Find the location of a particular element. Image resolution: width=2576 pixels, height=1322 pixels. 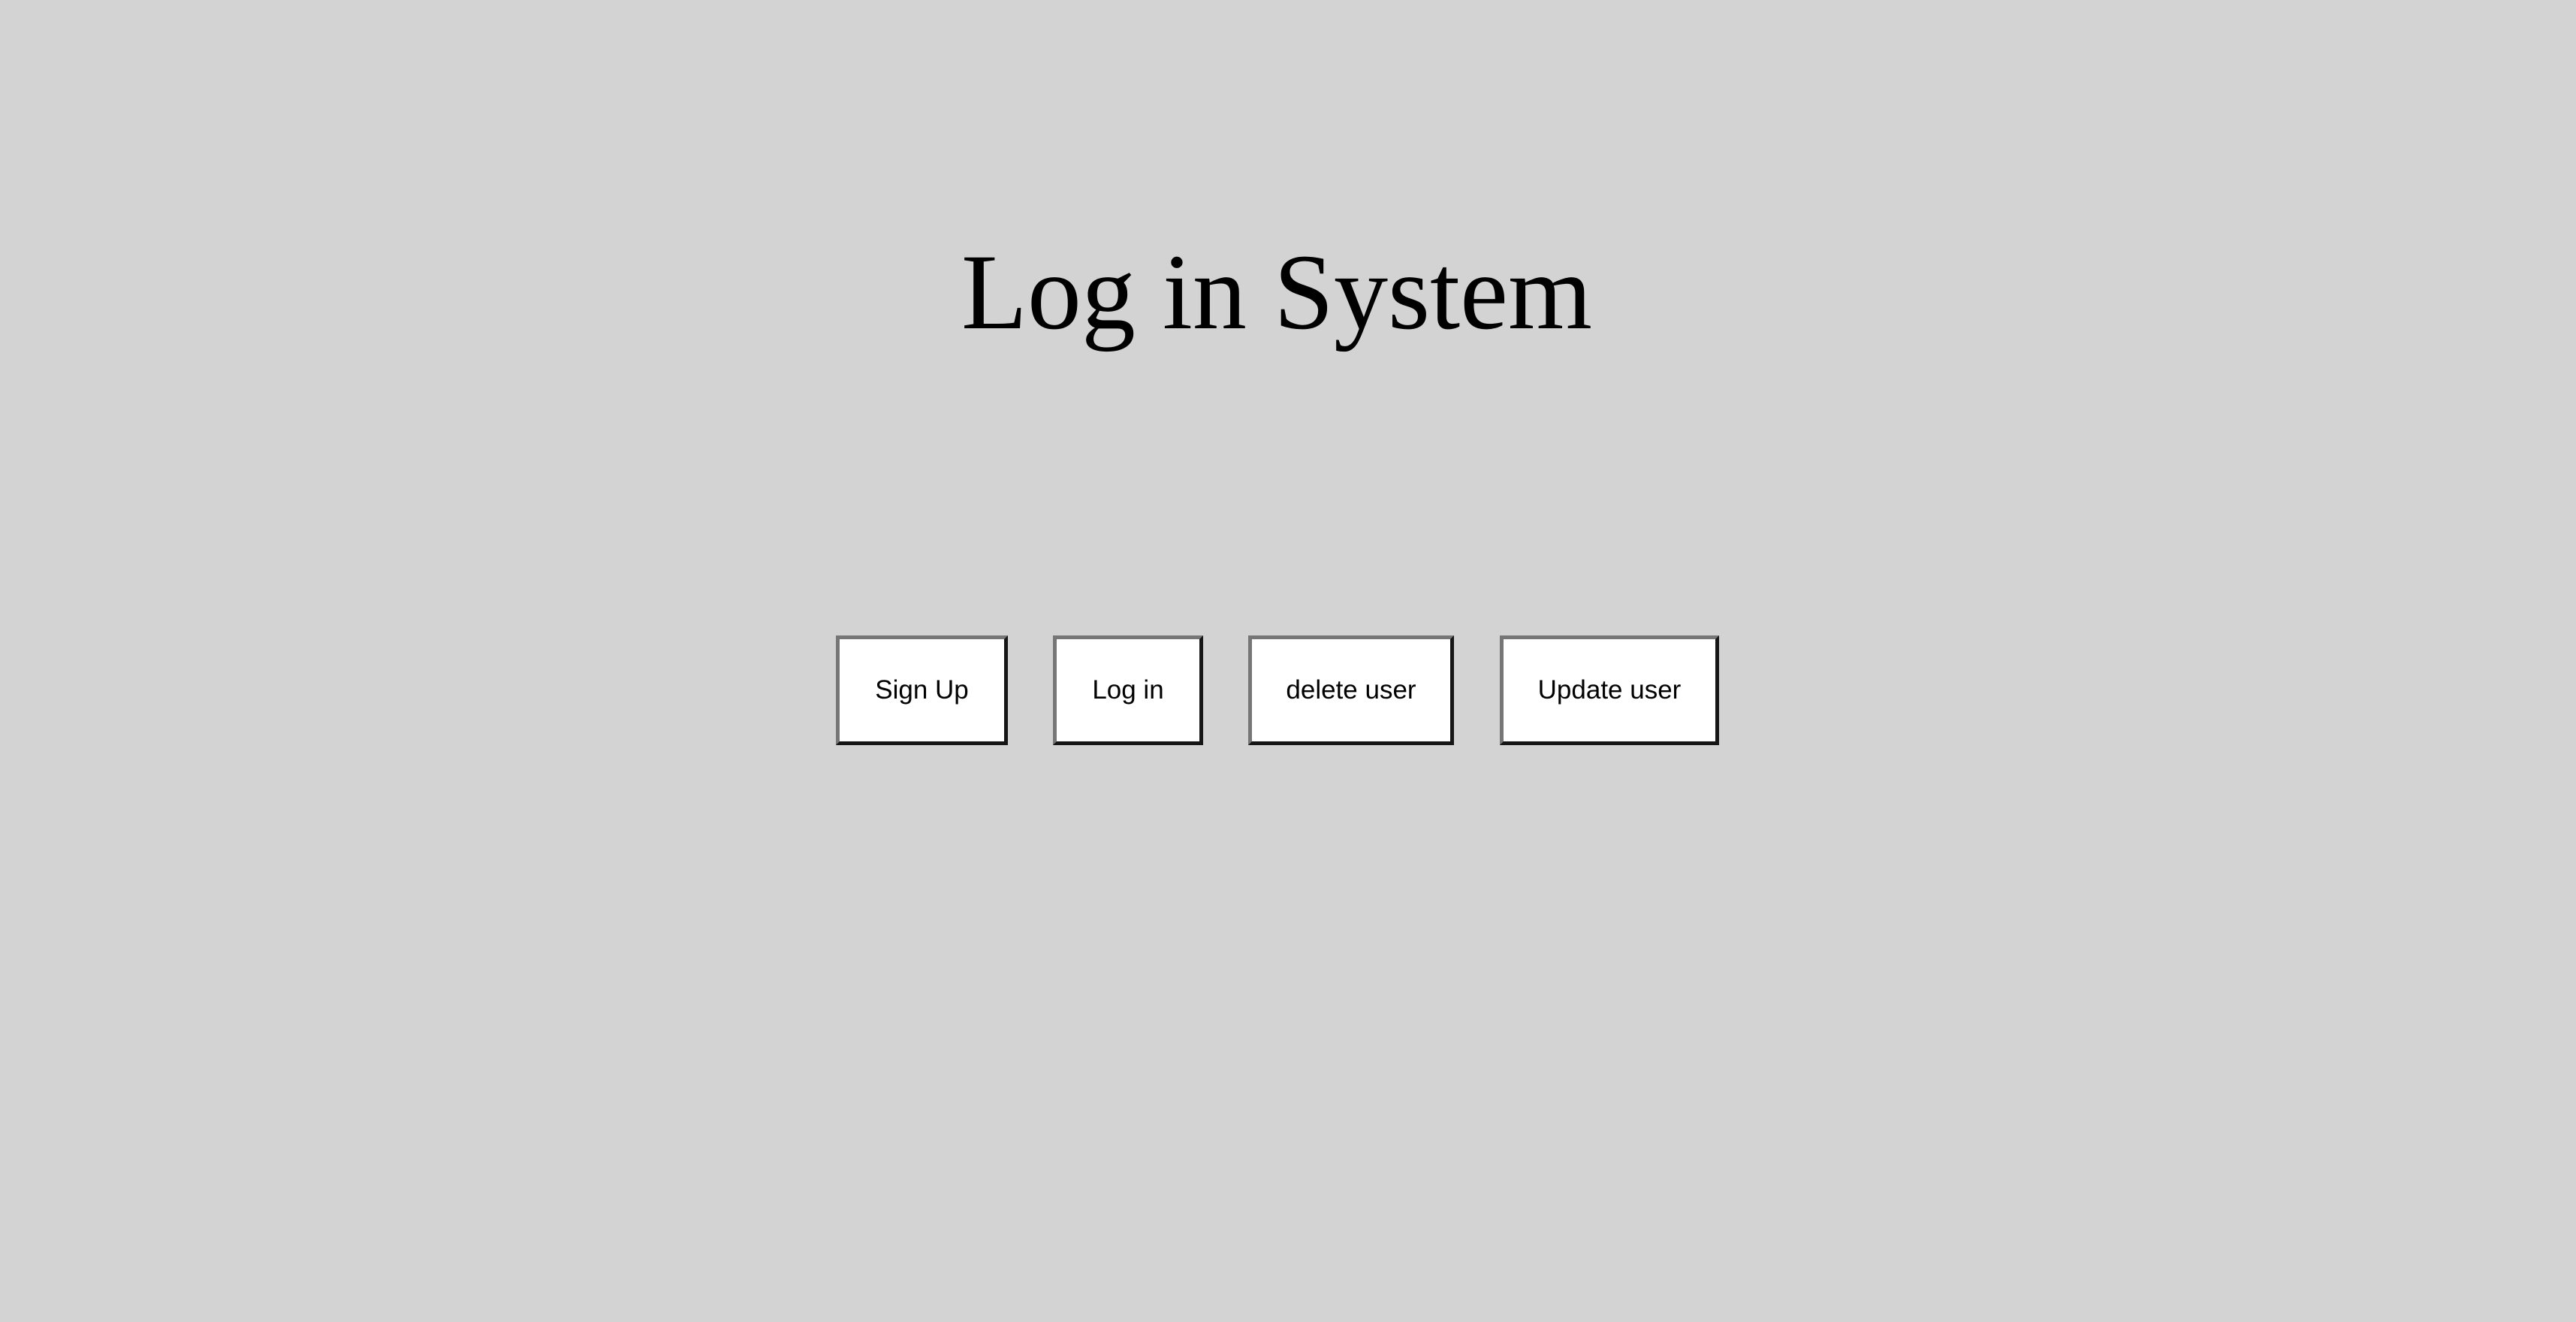

log-in-button: Log in is located at coordinates (1128, 690).